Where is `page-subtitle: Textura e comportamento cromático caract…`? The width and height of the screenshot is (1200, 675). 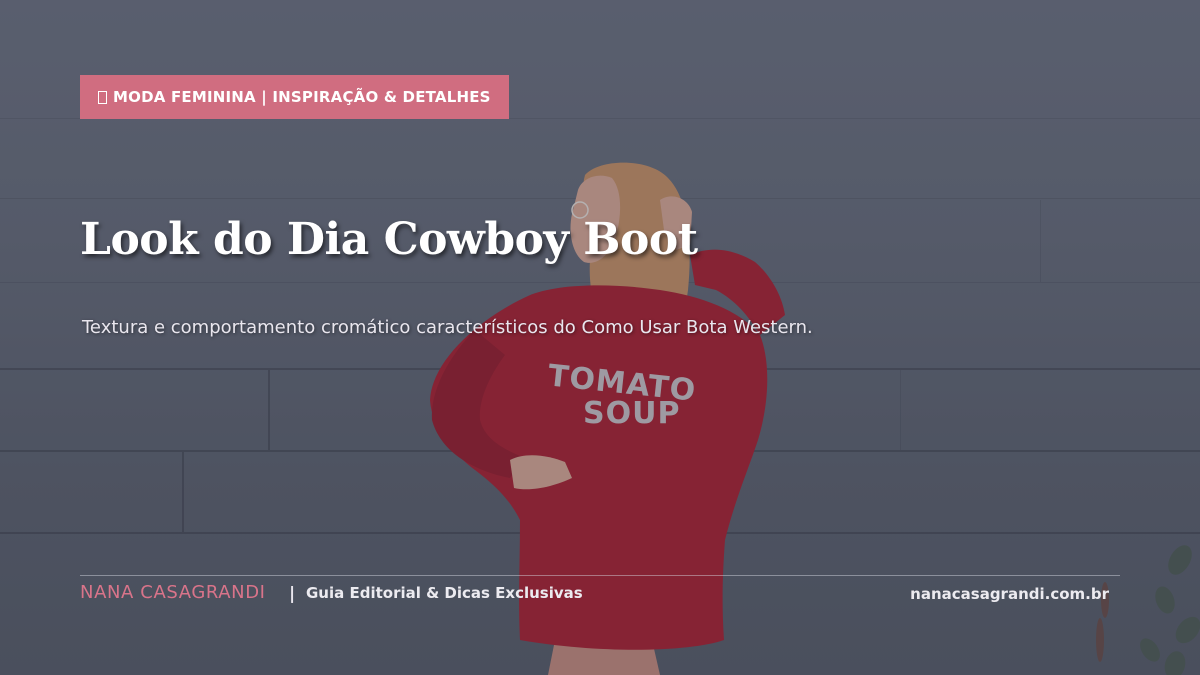 page-subtitle: Textura e comportamento cromático caract… is located at coordinates (447, 327).